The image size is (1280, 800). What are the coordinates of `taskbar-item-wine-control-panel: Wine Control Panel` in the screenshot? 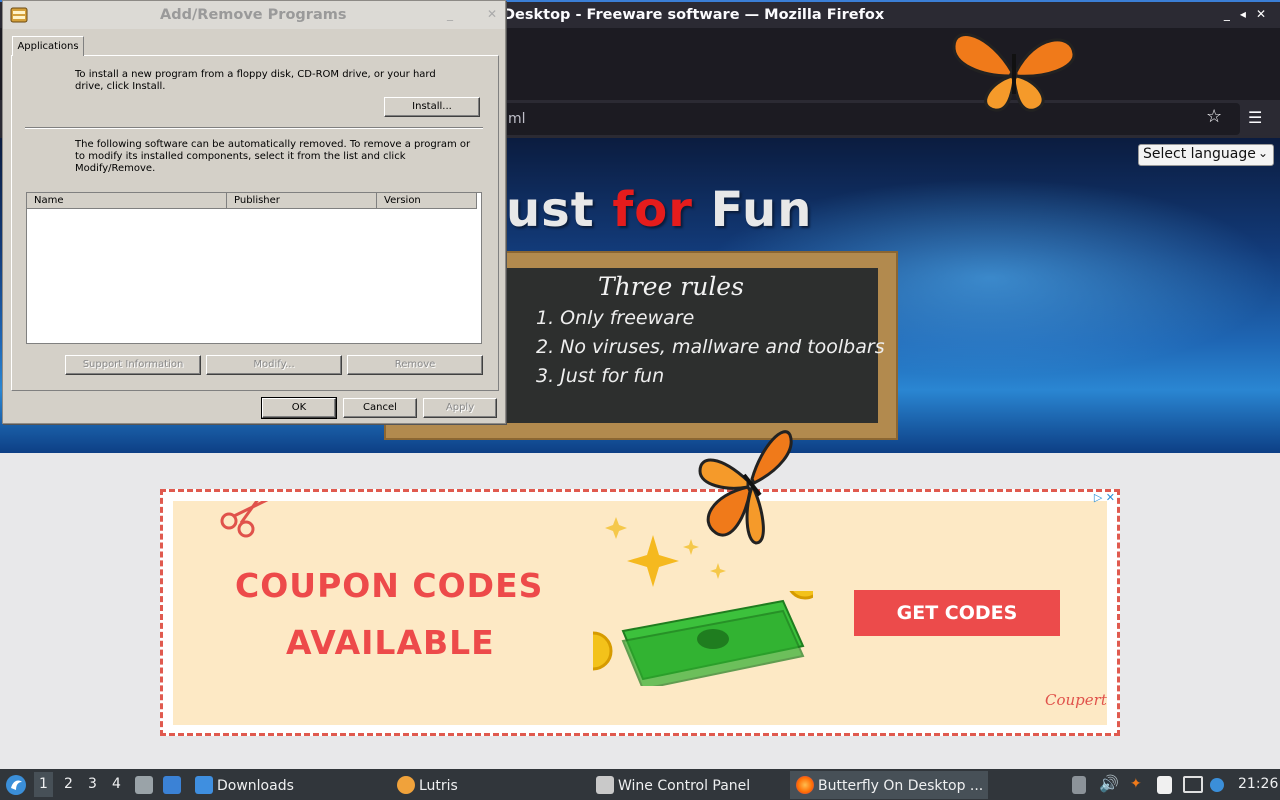 It's located at (673, 785).